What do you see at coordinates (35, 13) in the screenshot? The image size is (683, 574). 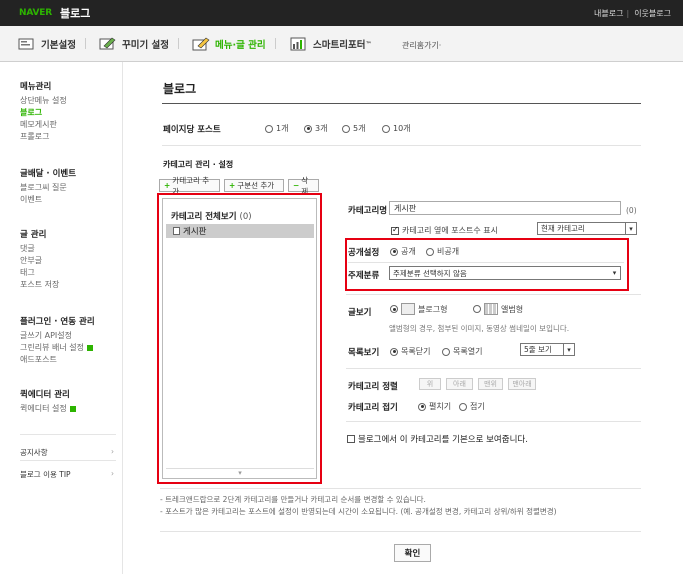 I see `naver-logo: NAVER` at bounding box center [35, 13].